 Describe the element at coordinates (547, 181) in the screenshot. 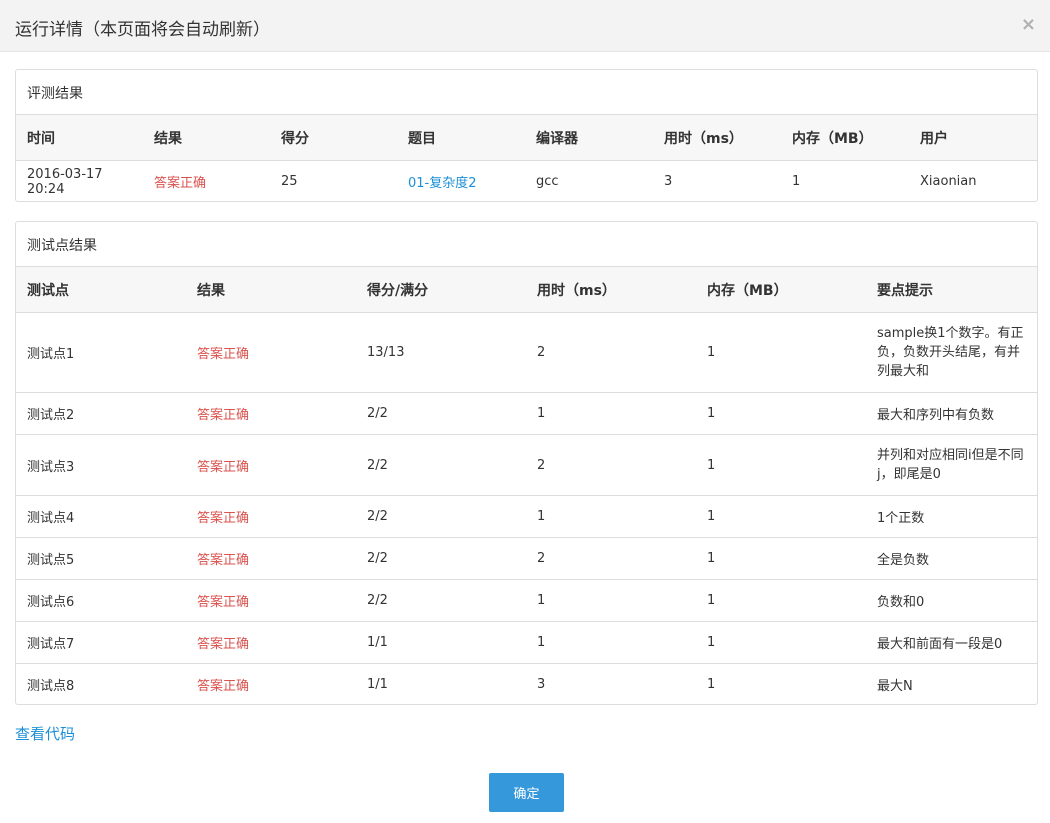

I see `compiler: gcc` at that location.